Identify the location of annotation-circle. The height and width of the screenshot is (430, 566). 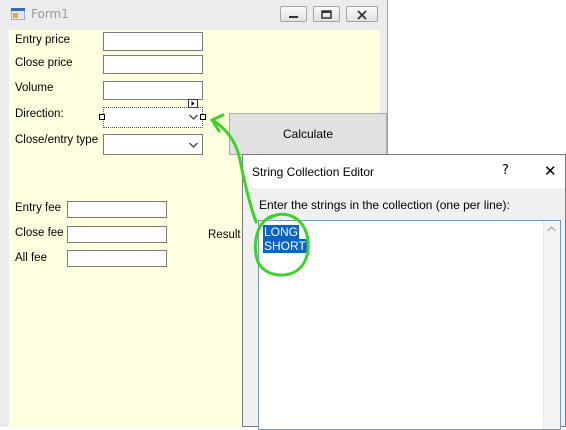
(281, 244).